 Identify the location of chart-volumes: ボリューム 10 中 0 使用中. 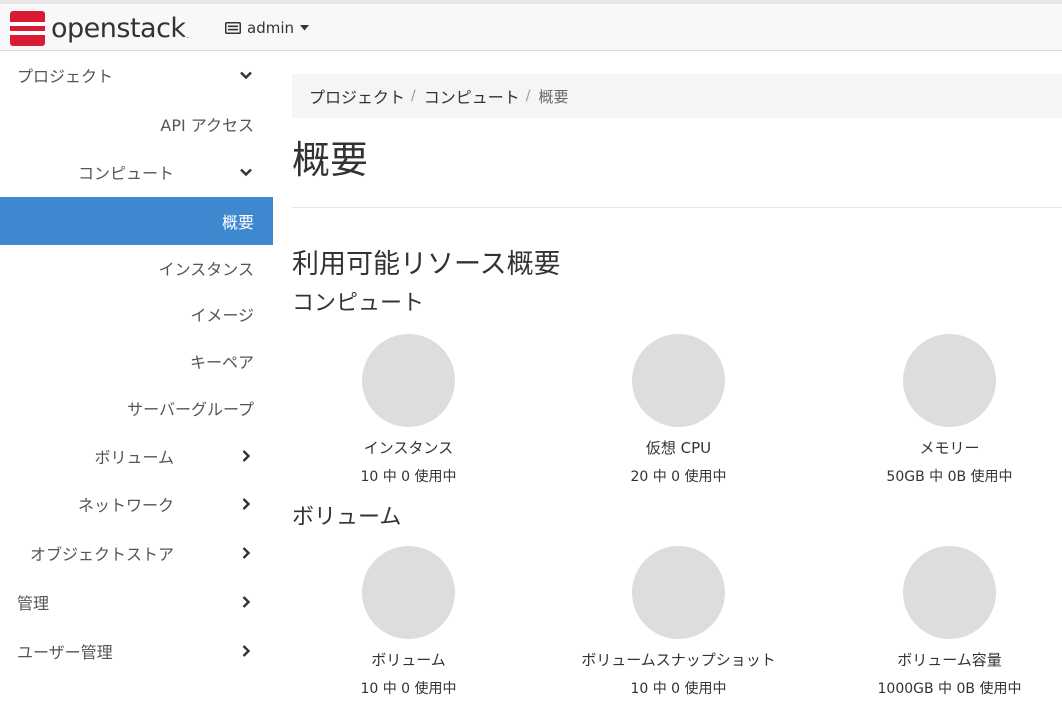
(412, 626).